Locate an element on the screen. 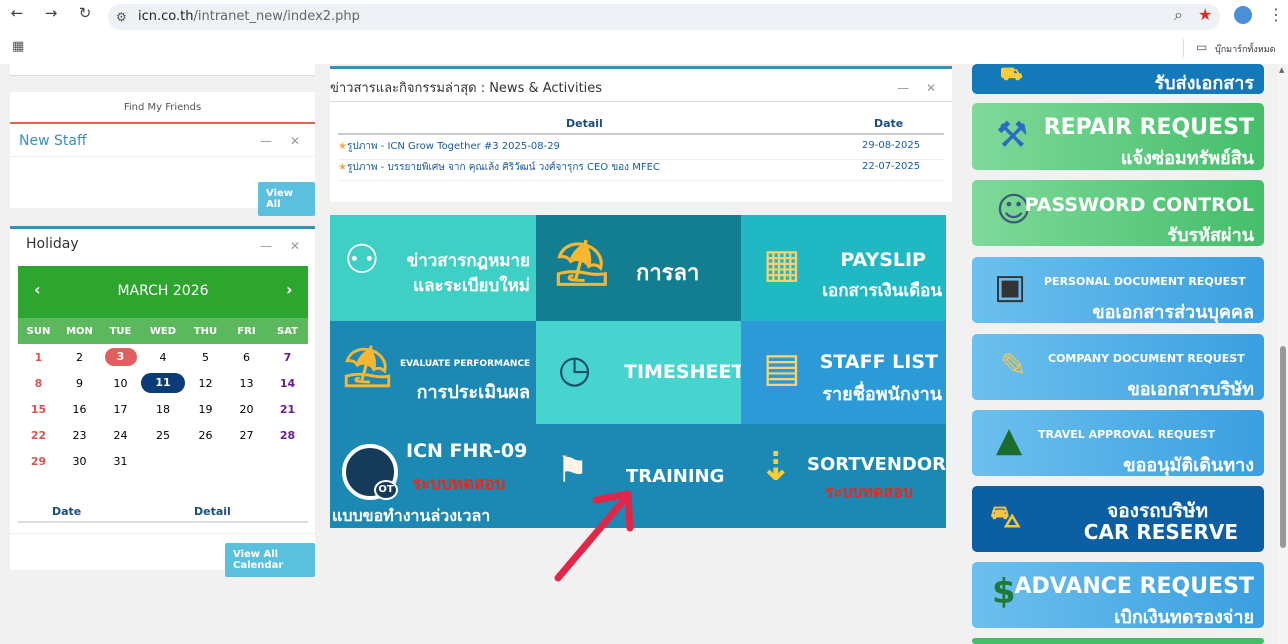 Image resolution: width=1288 pixels, height=644 pixels. calendar-day: 21 is located at coordinates (287, 409).